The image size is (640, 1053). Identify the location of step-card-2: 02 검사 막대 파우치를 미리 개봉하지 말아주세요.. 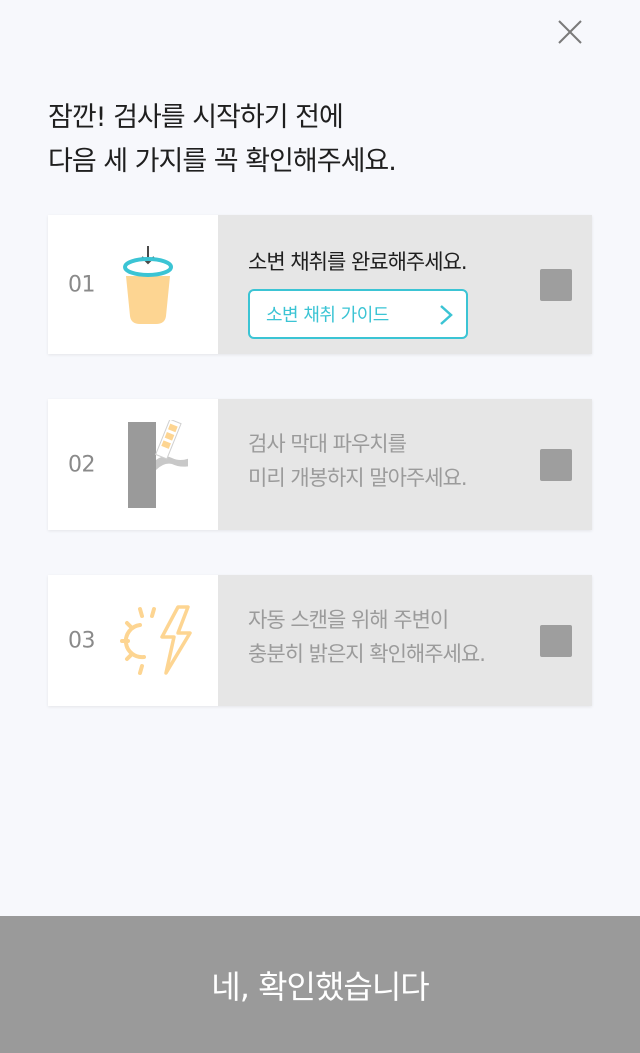
(320, 464).